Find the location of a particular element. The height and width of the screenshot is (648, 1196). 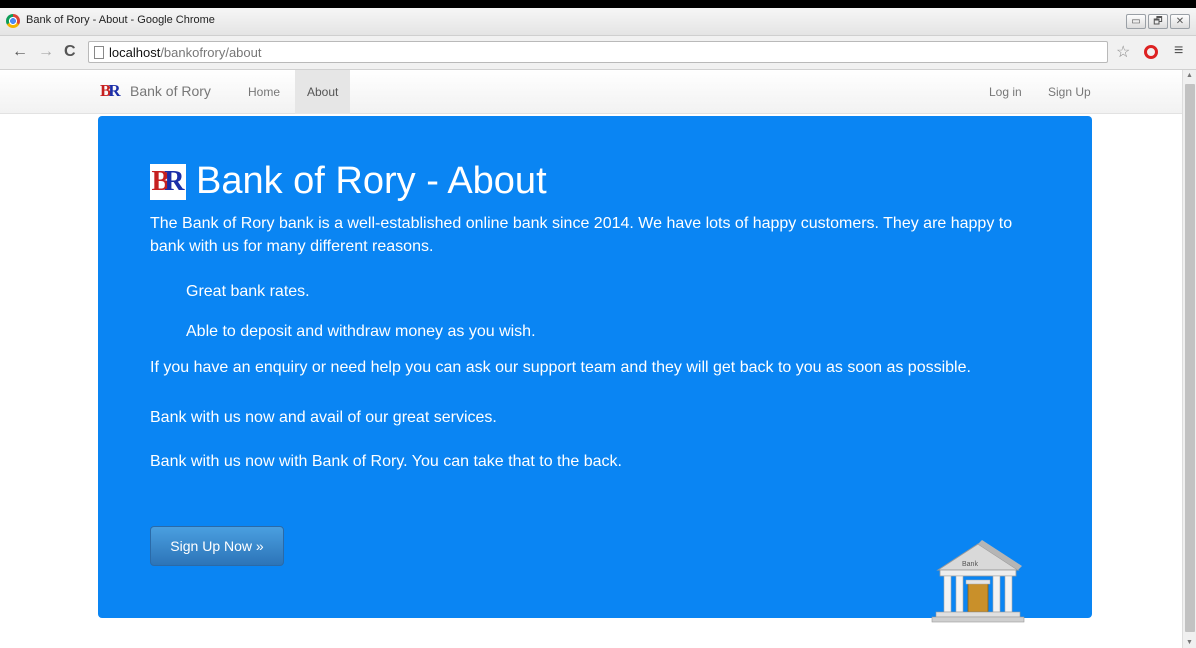

minimize-button: ▭ is located at coordinates (1136, 21).